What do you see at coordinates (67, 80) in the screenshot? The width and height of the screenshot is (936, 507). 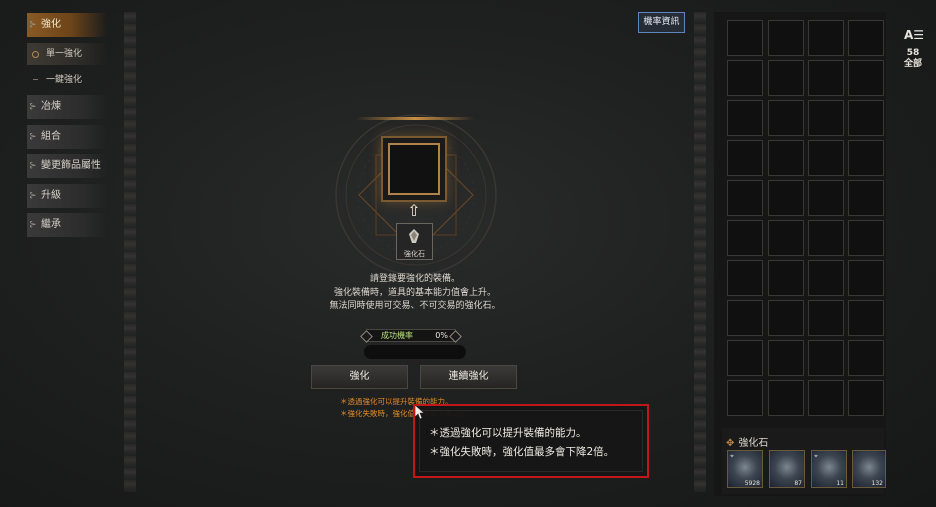 I see `submenu-one-click-enhance: 一鍵強化` at bounding box center [67, 80].